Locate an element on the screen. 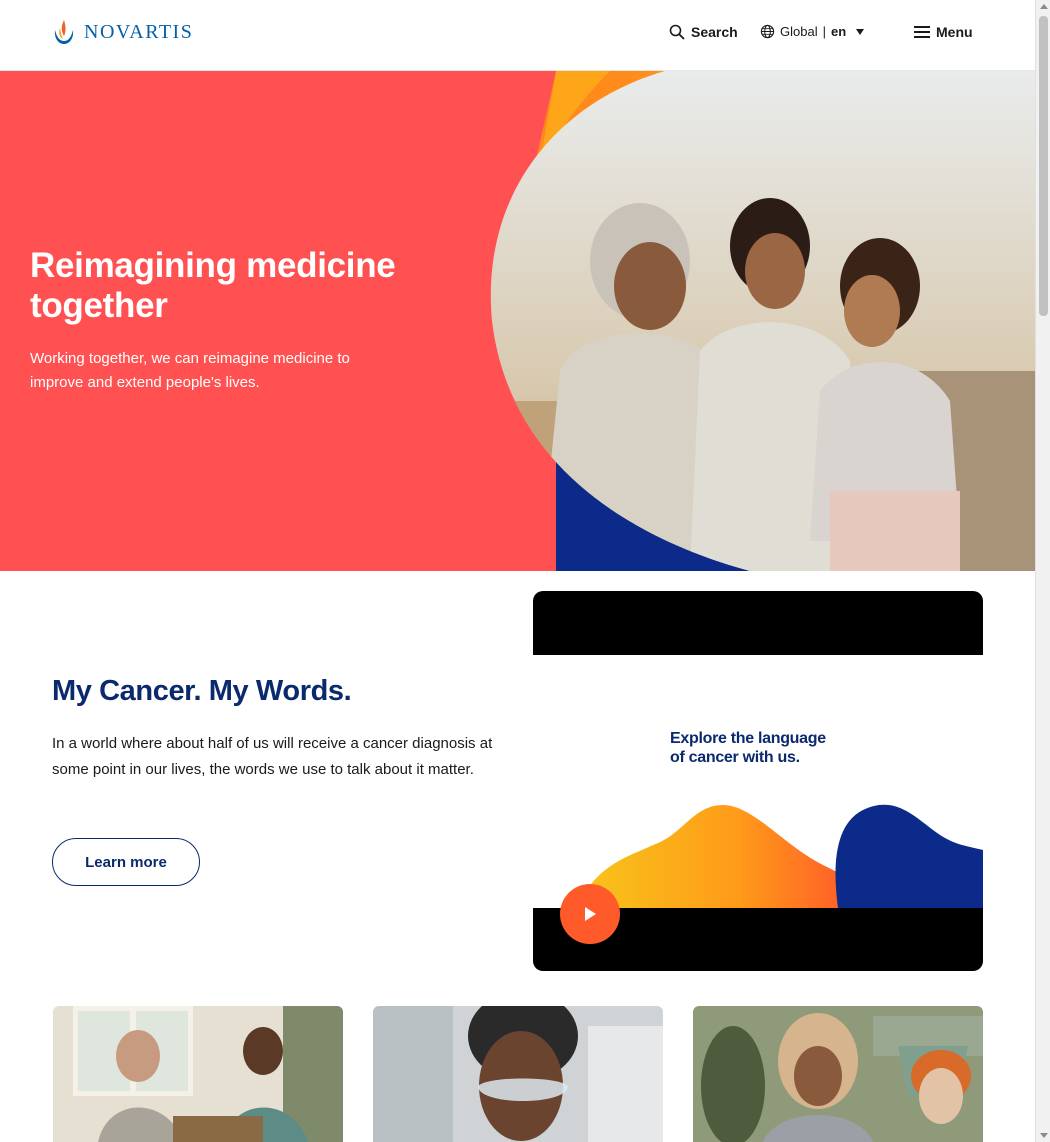 The image size is (1050, 1142). play-button is located at coordinates (590, 914).